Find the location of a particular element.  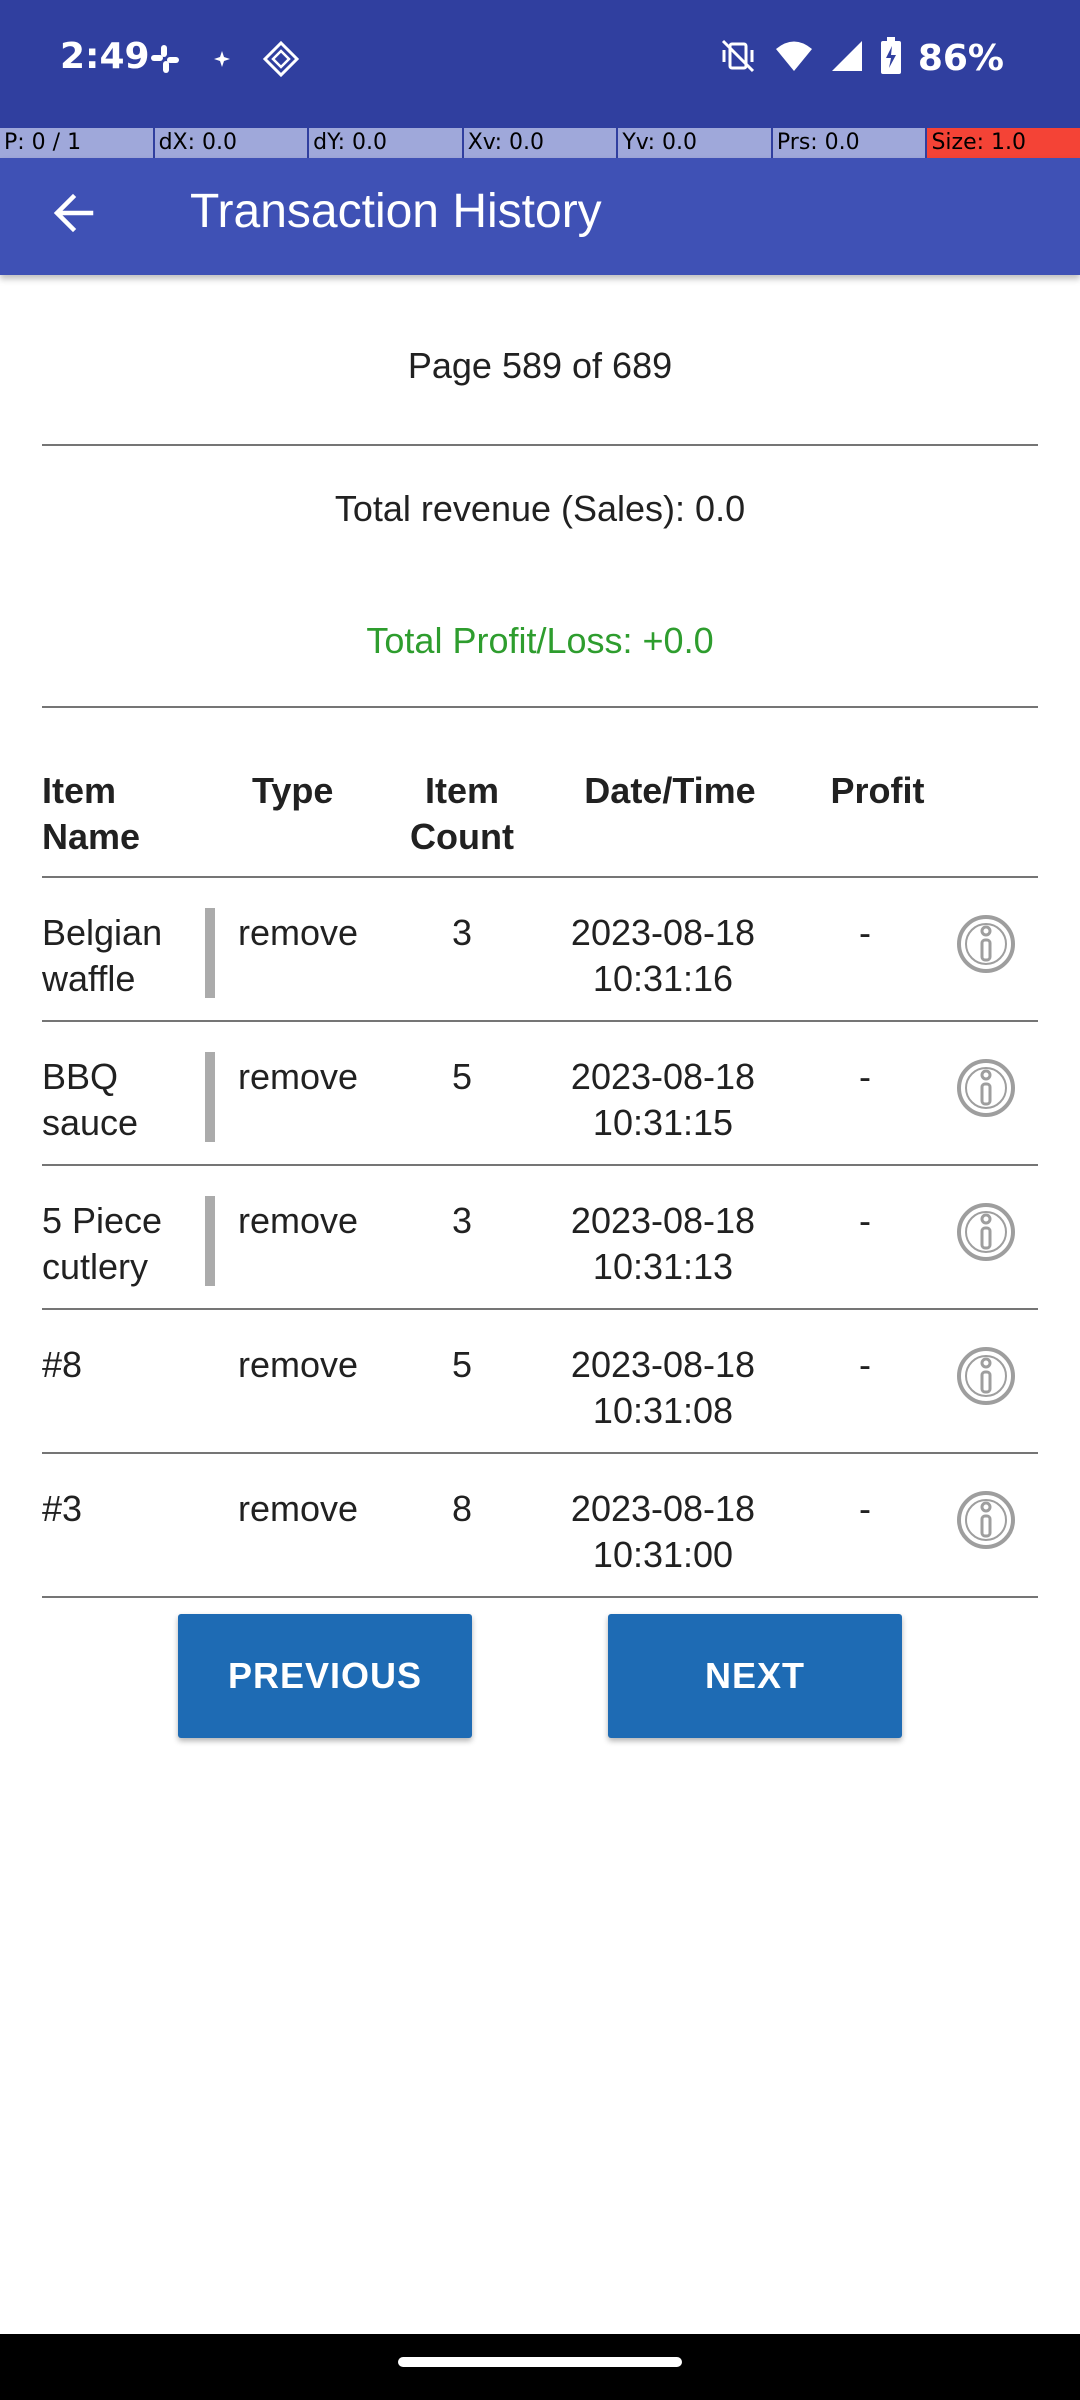

row-date-time: 2023-08-18 10:31:13 is located at coordinates (663, 1244).